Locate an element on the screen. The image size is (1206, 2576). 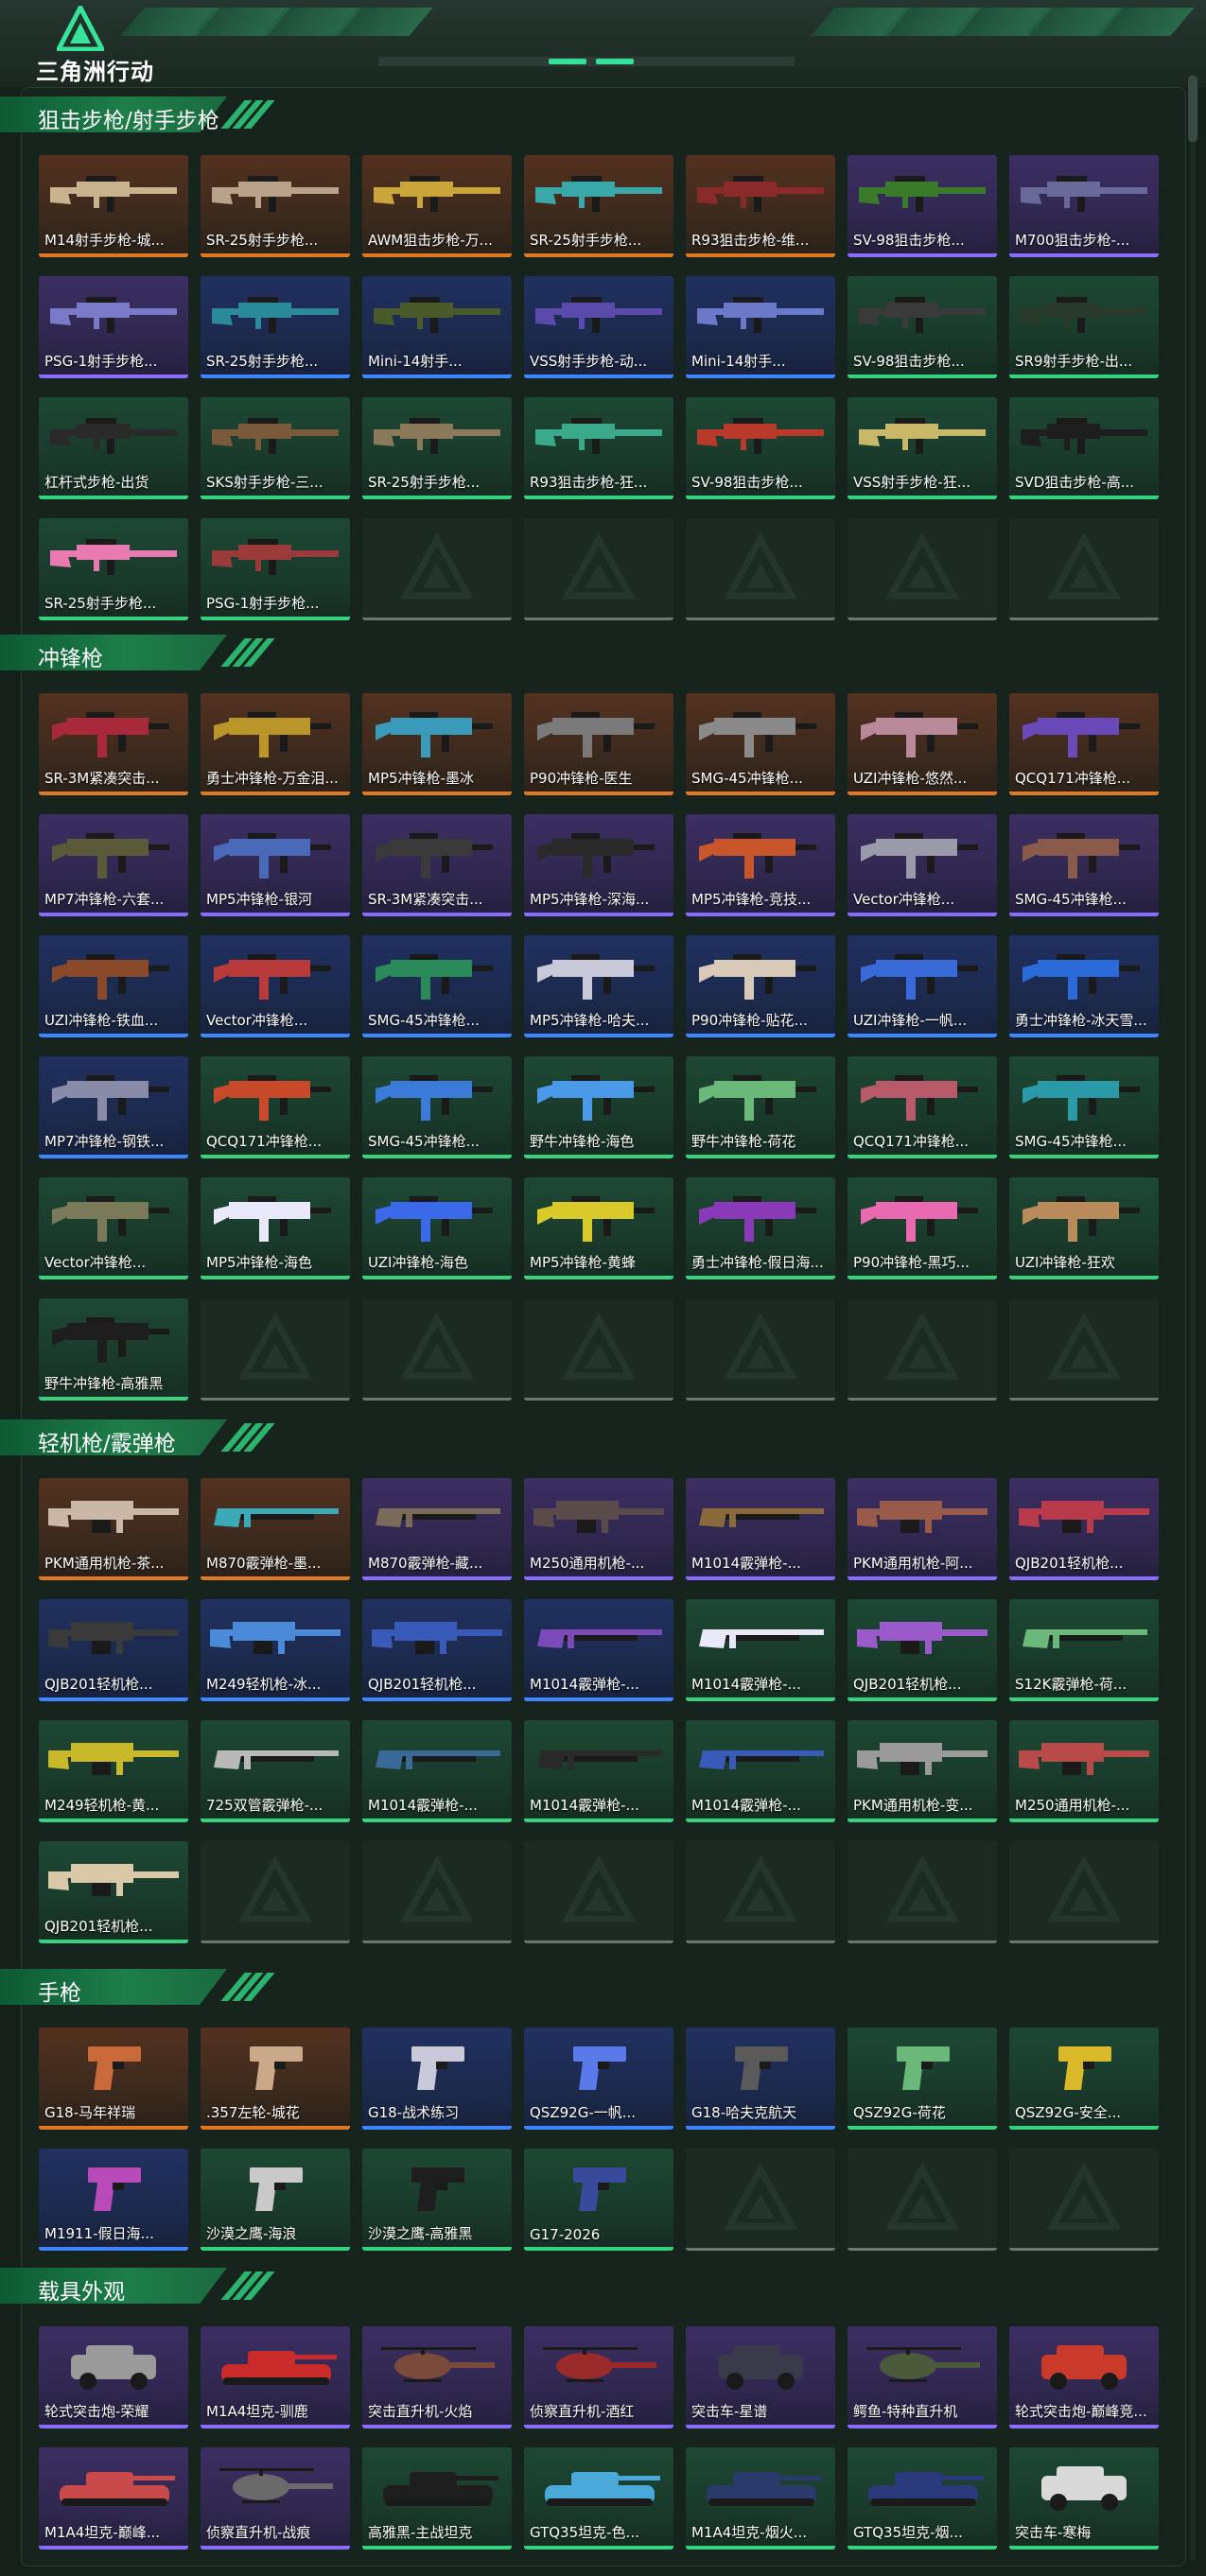
scrollbar-track is located at coordinates (1193, 1322).